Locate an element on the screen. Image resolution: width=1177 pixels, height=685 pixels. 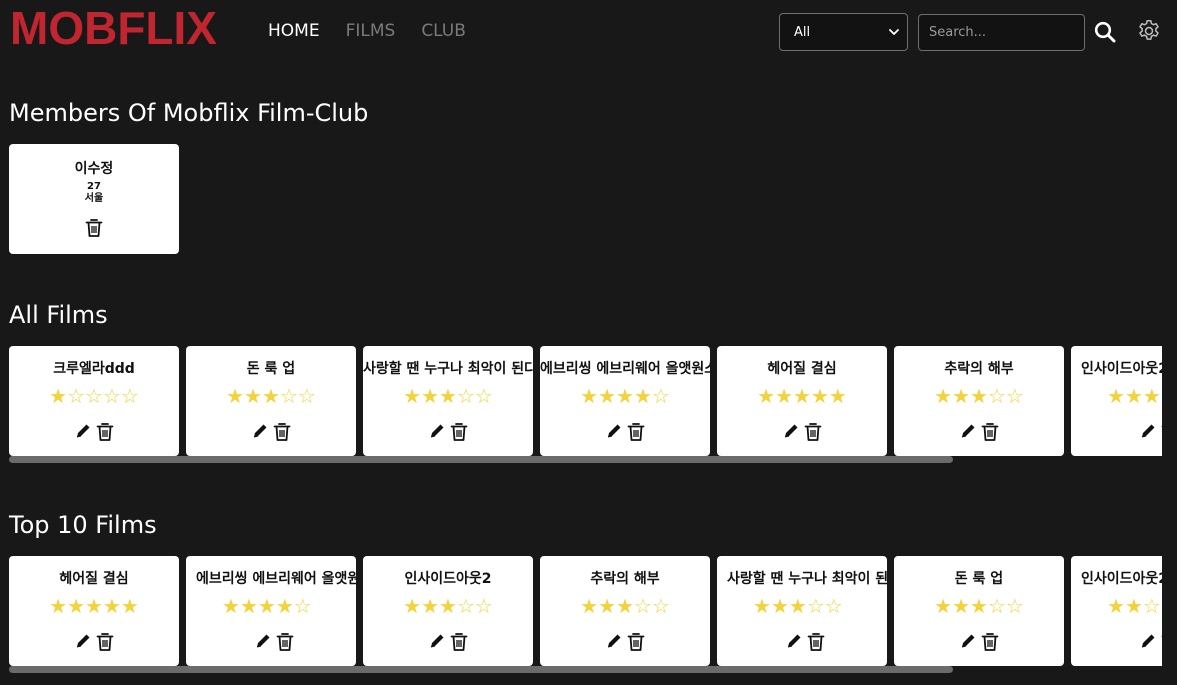
gear-icon is located at coordinates (1149, 31).